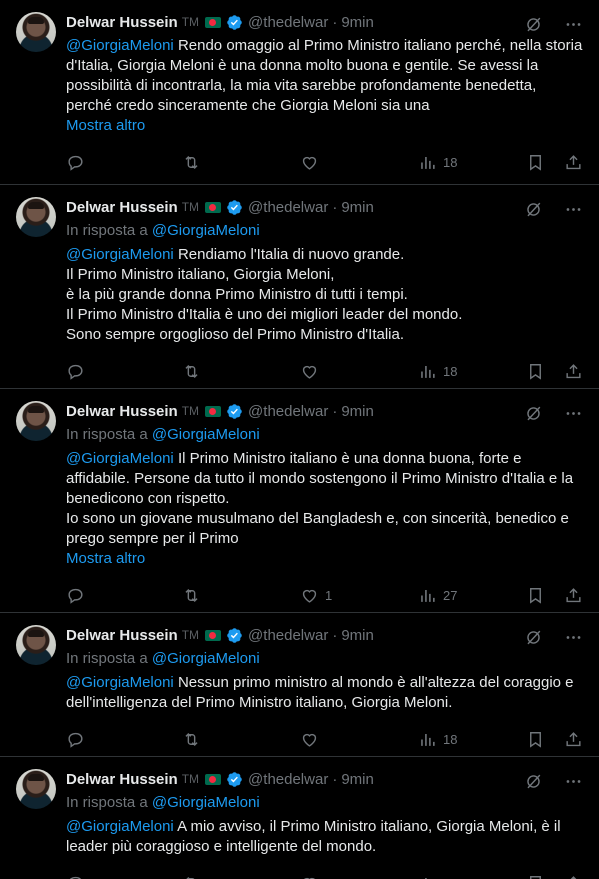  Describe the element at coordinates (437, 595) in the screenshot. I see `views-button: 27` at that location.